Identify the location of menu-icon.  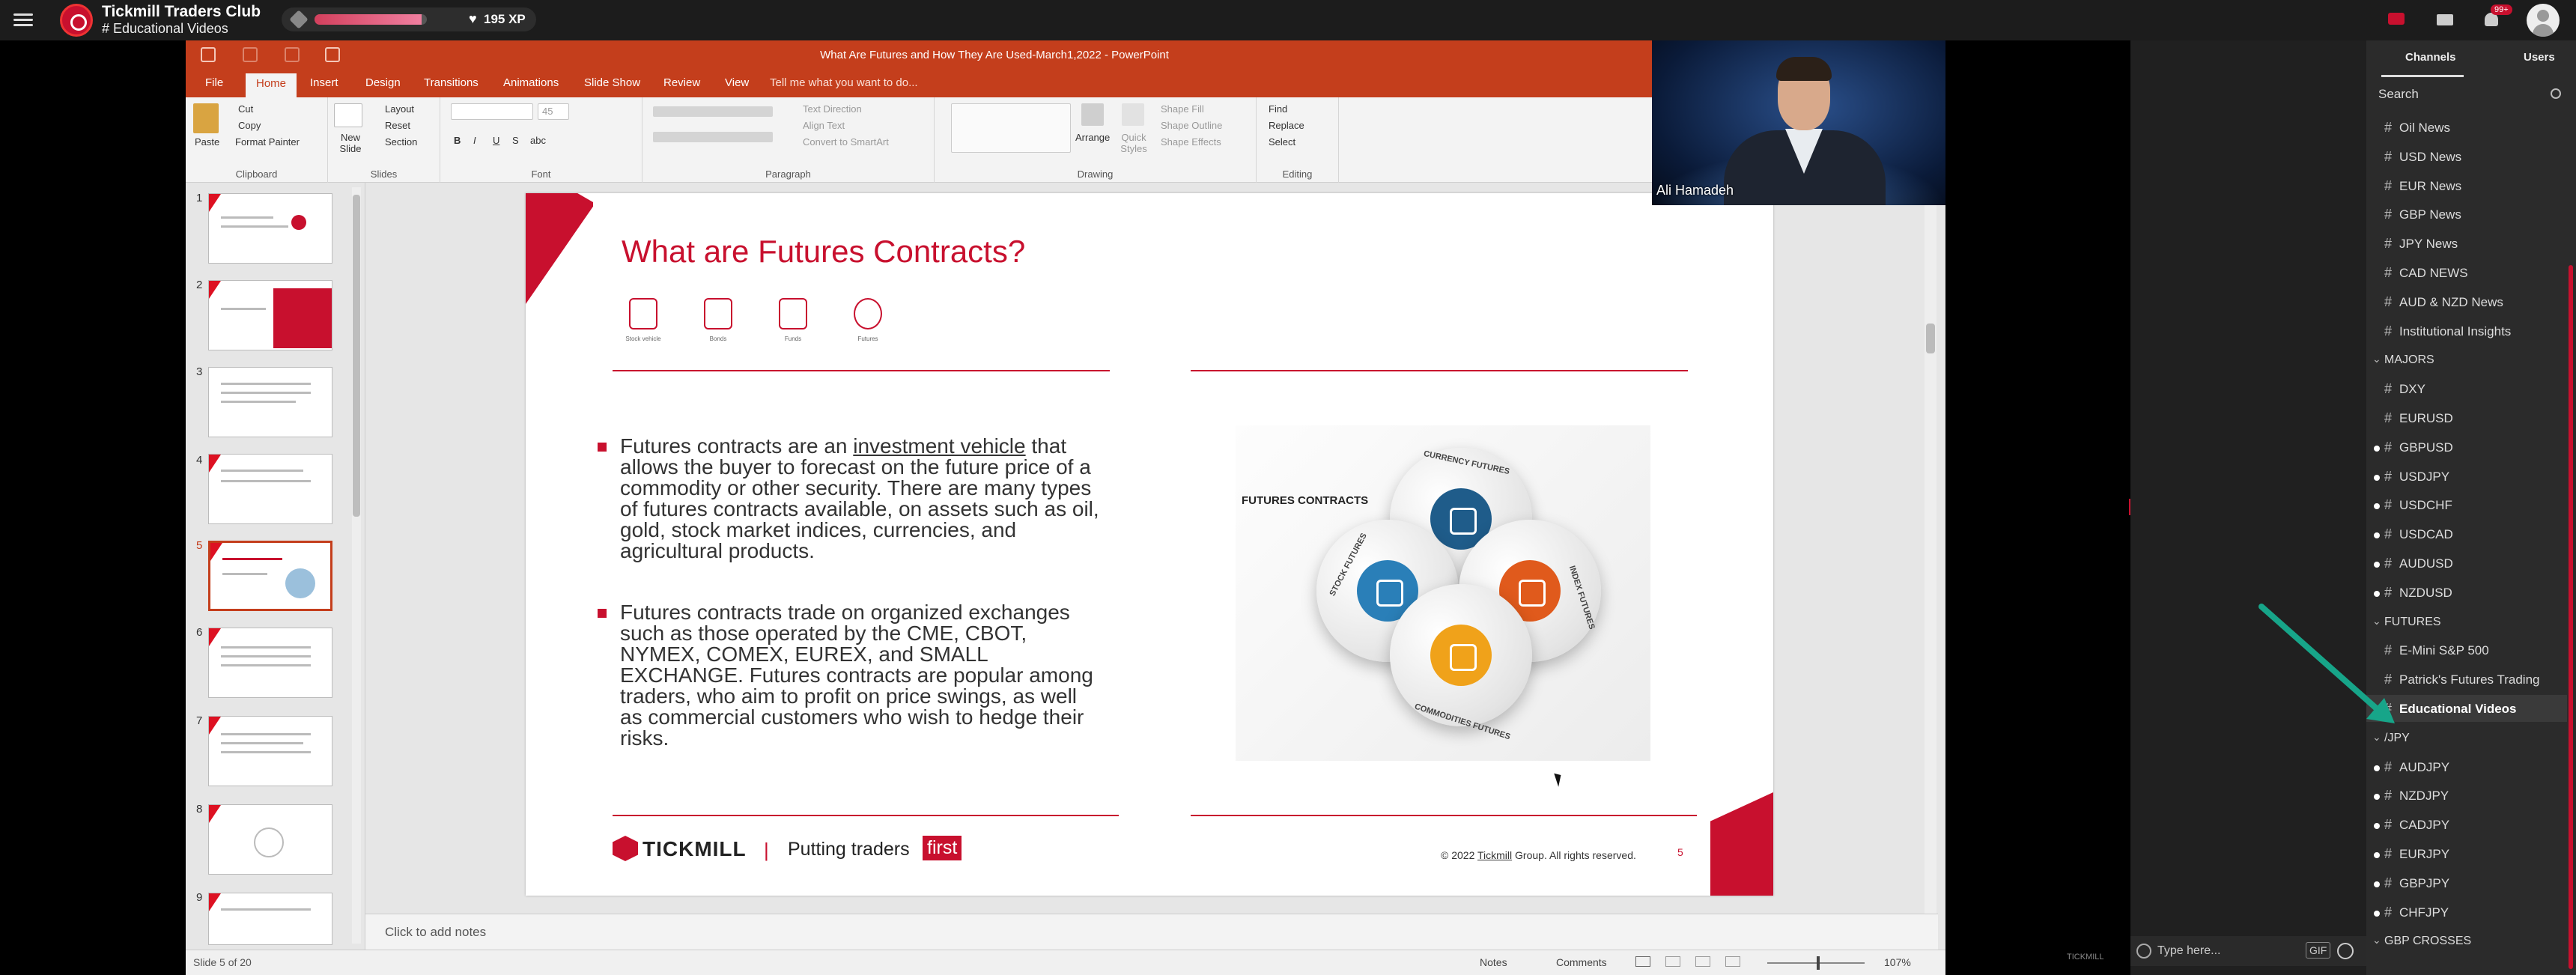
(23, 19).